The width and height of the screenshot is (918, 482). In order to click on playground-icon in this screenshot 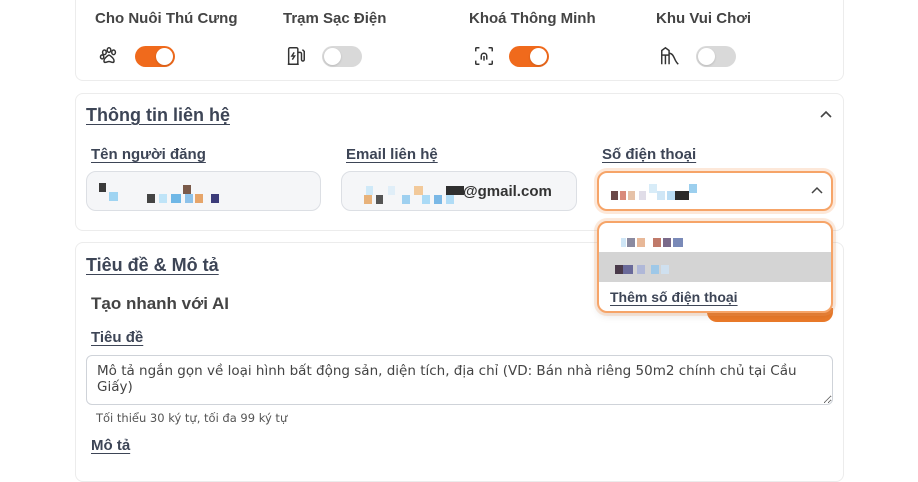, I will do `click(670, 55)`.